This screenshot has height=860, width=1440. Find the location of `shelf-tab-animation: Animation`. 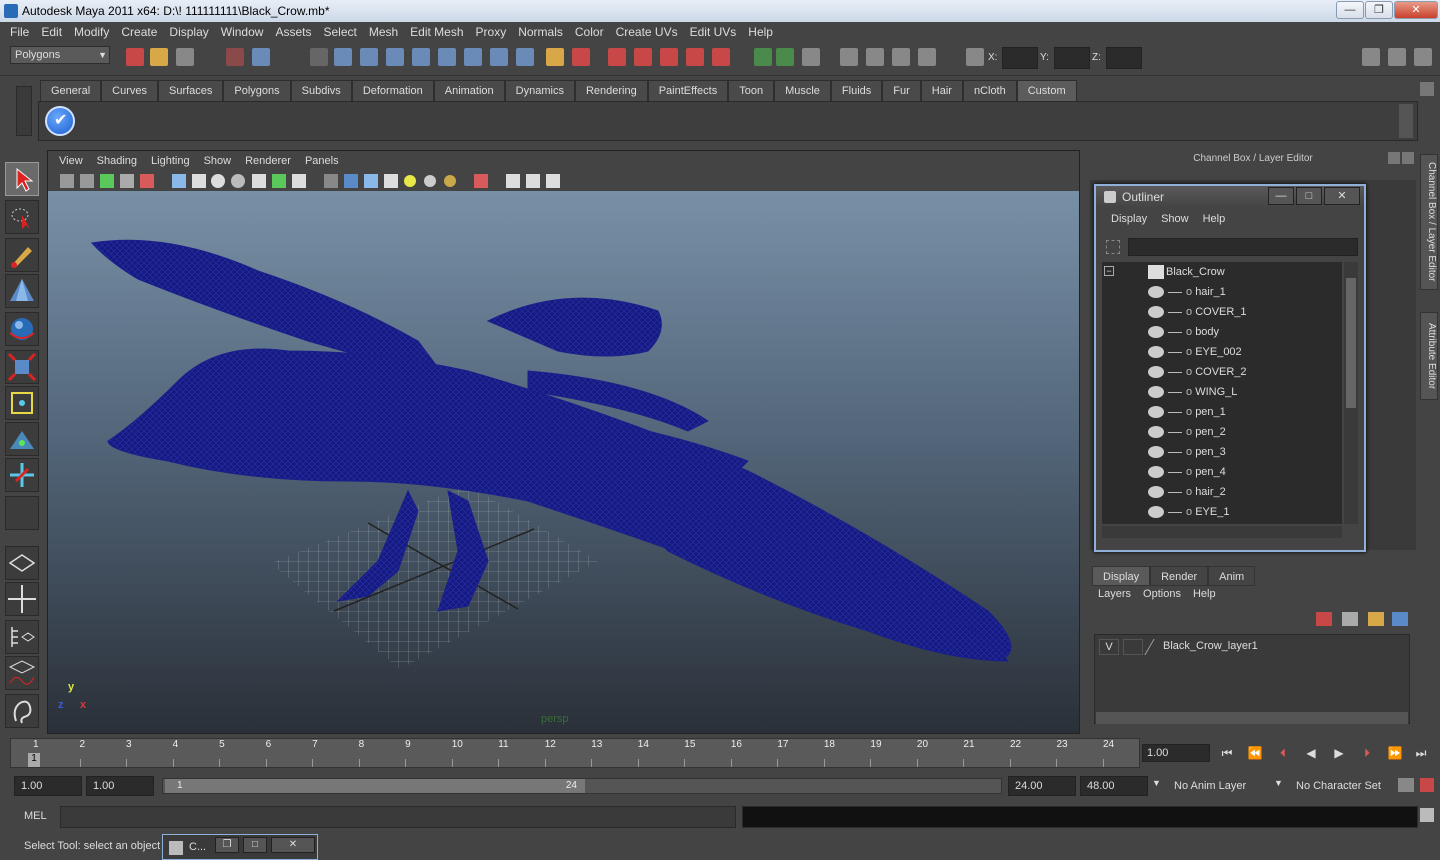

shelf-tab-animation: Animation is located at coordinates (469, 90).